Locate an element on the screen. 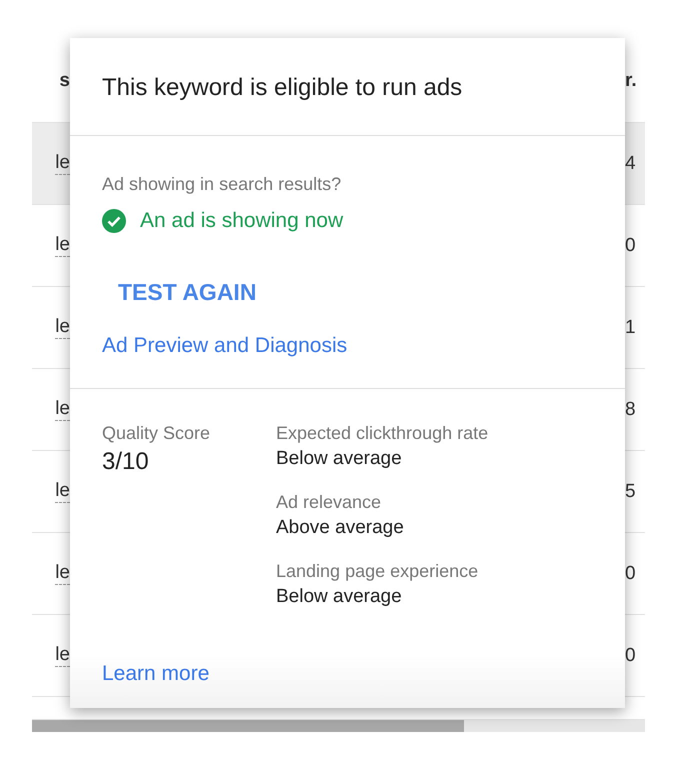 This screenshot has width=680, height=768. status-question: Ad showing in search results? is located at coordinates (222, 184).